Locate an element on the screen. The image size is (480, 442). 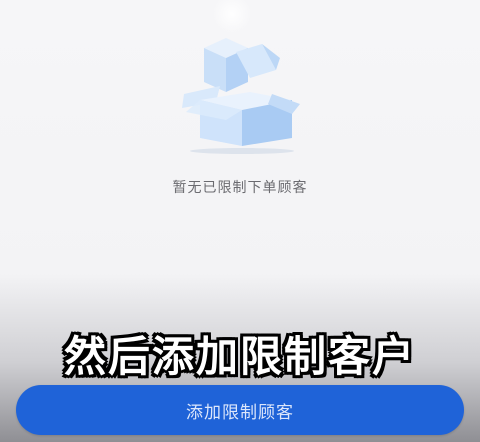
add-button-label: 添加限制顾客 is located at coordinates (240, 412).